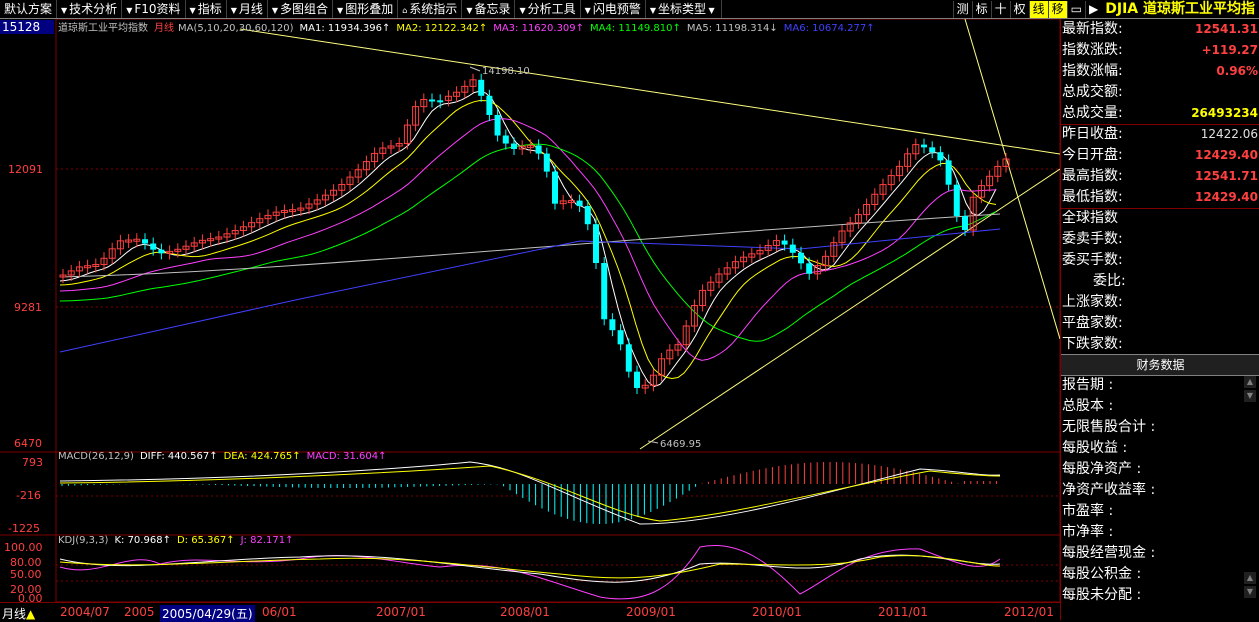  Describe the element at coordinates (247, 9) in the screenshot. I see `toolbar-period: ▼ 月线` at that location.